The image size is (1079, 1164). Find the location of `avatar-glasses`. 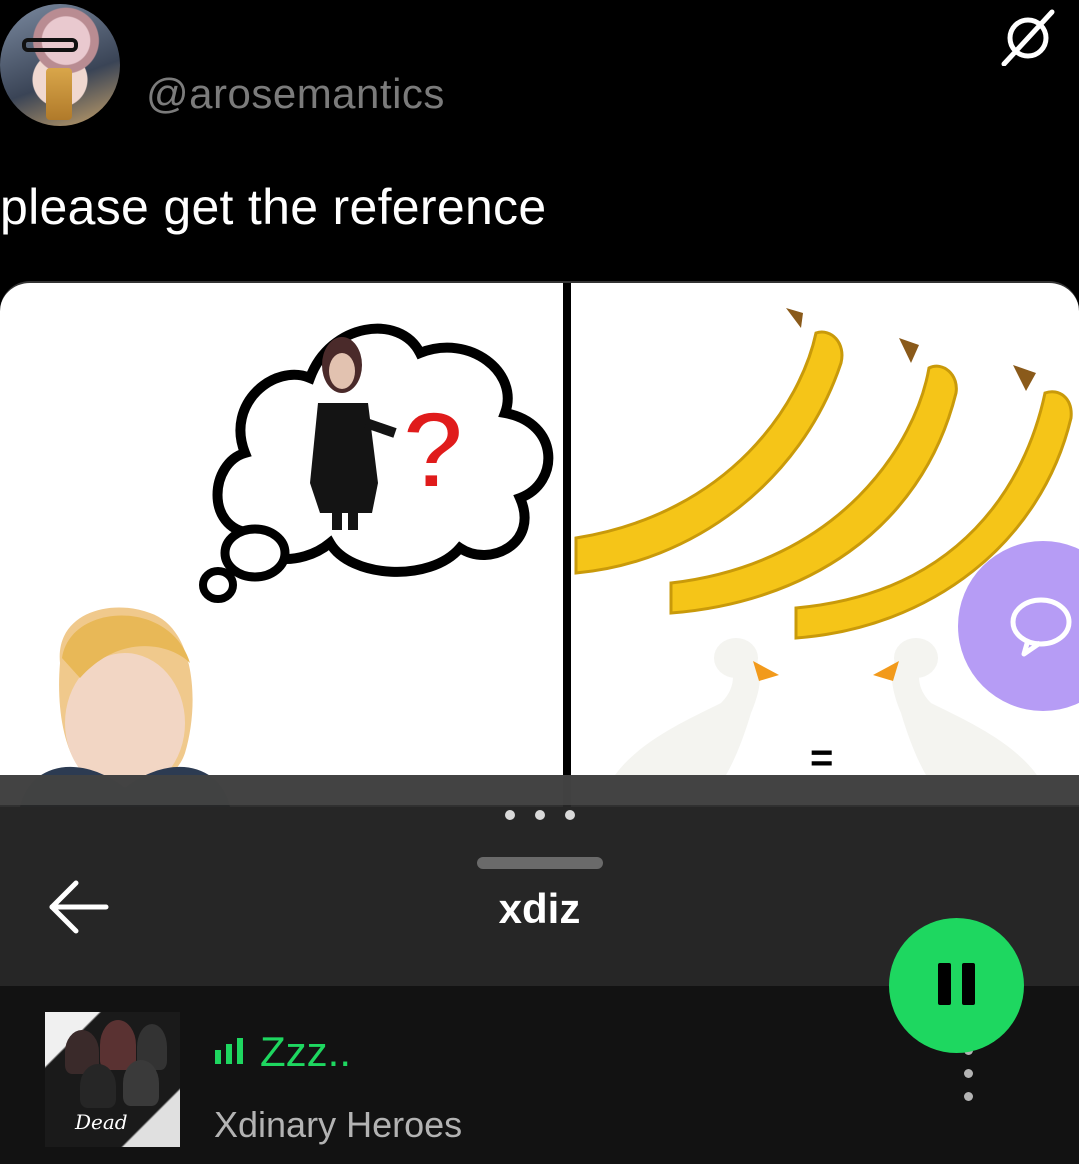

avatar-glasses is located at coordinates (50, 45).